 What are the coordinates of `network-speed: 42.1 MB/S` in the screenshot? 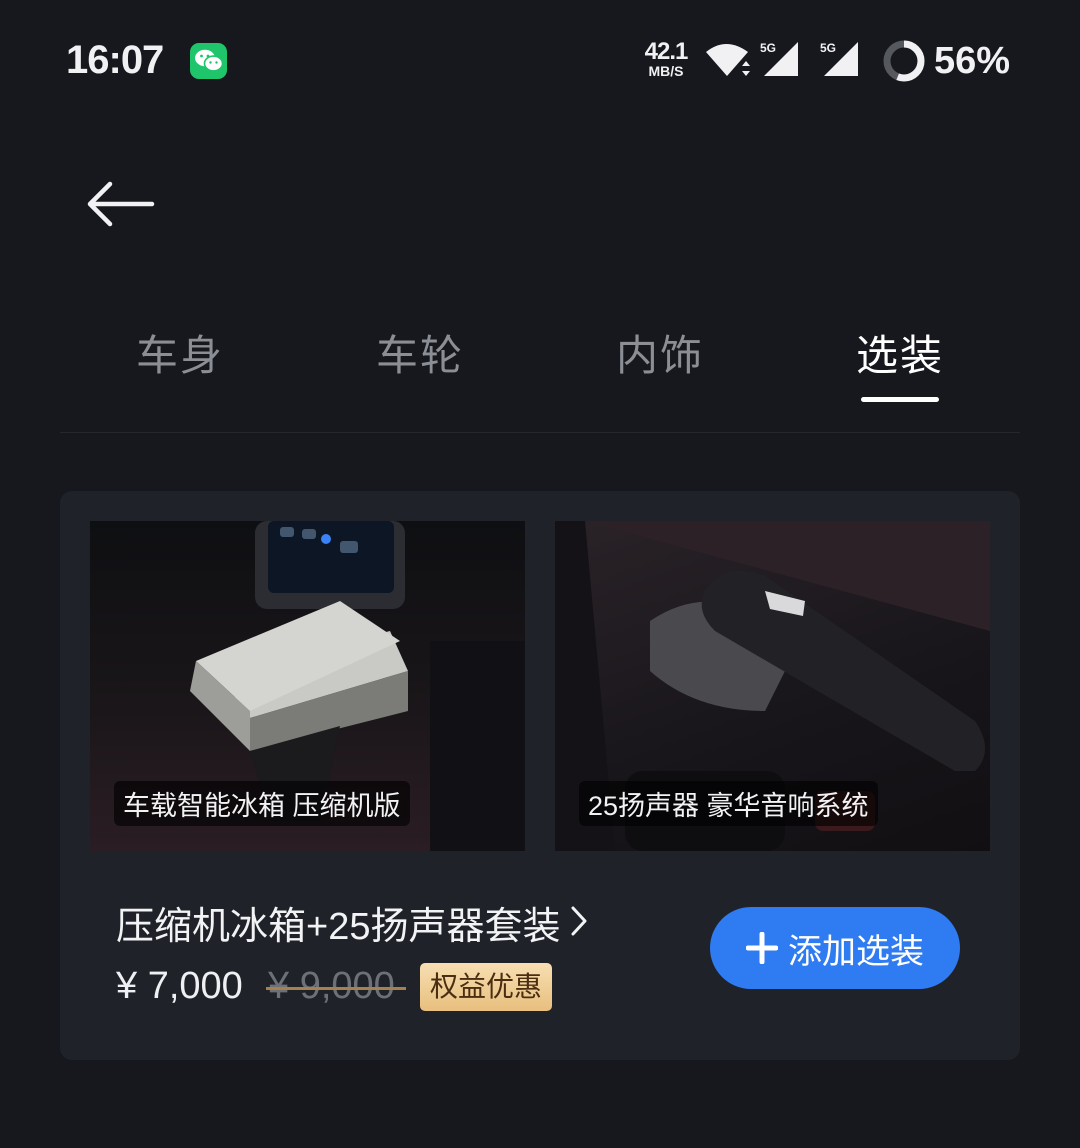 It's located at (666, 58).